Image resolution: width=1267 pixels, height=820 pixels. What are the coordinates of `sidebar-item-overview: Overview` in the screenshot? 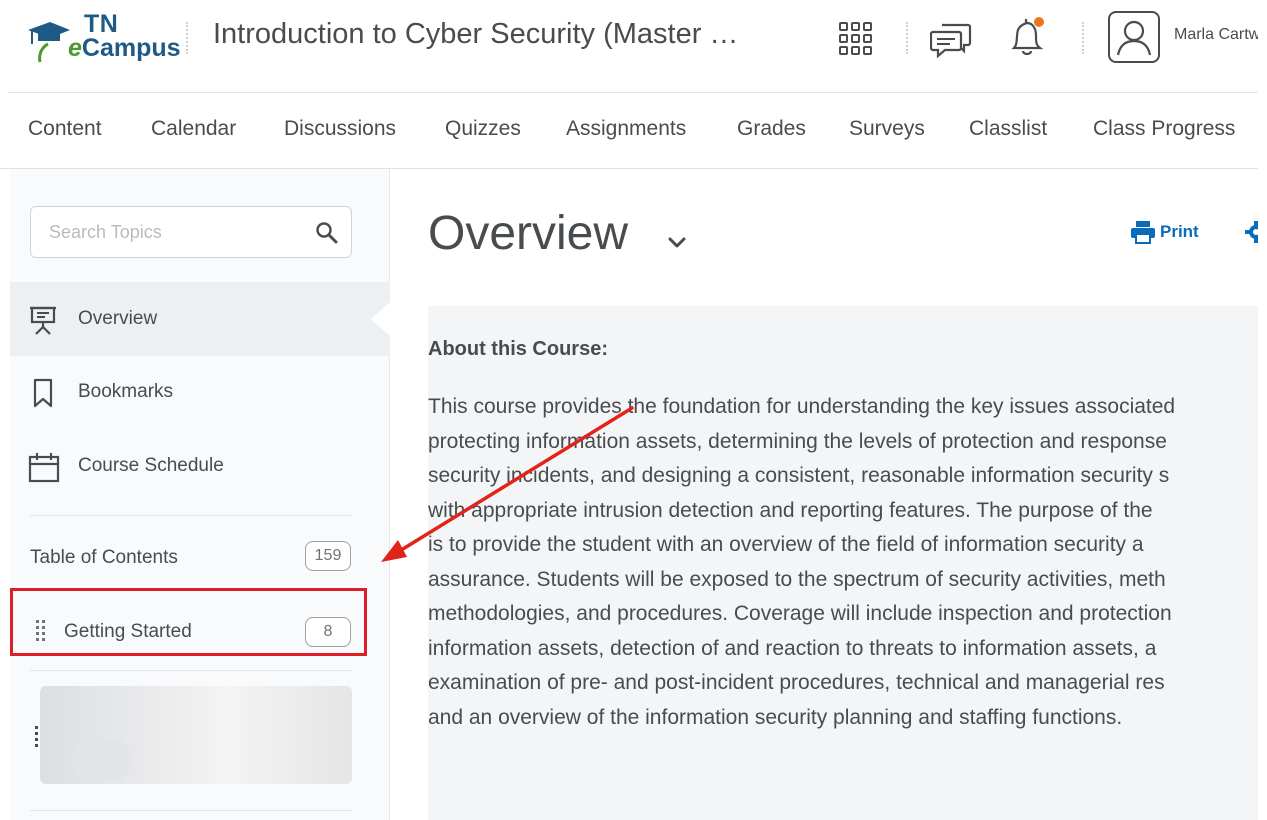 It's located at (193, 320).